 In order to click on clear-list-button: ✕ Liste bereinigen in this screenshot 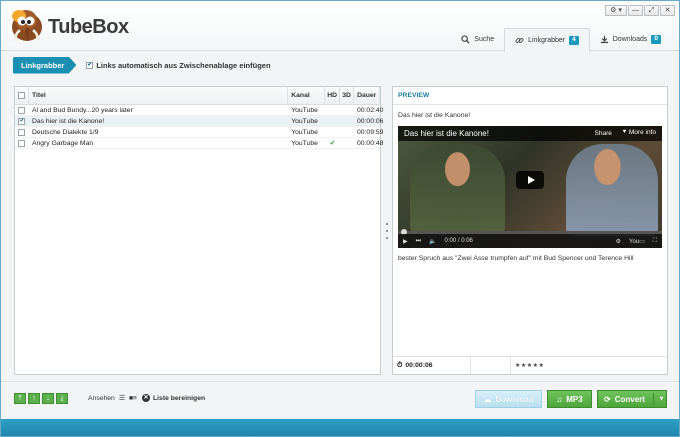, I will do `click(173, 398)`.